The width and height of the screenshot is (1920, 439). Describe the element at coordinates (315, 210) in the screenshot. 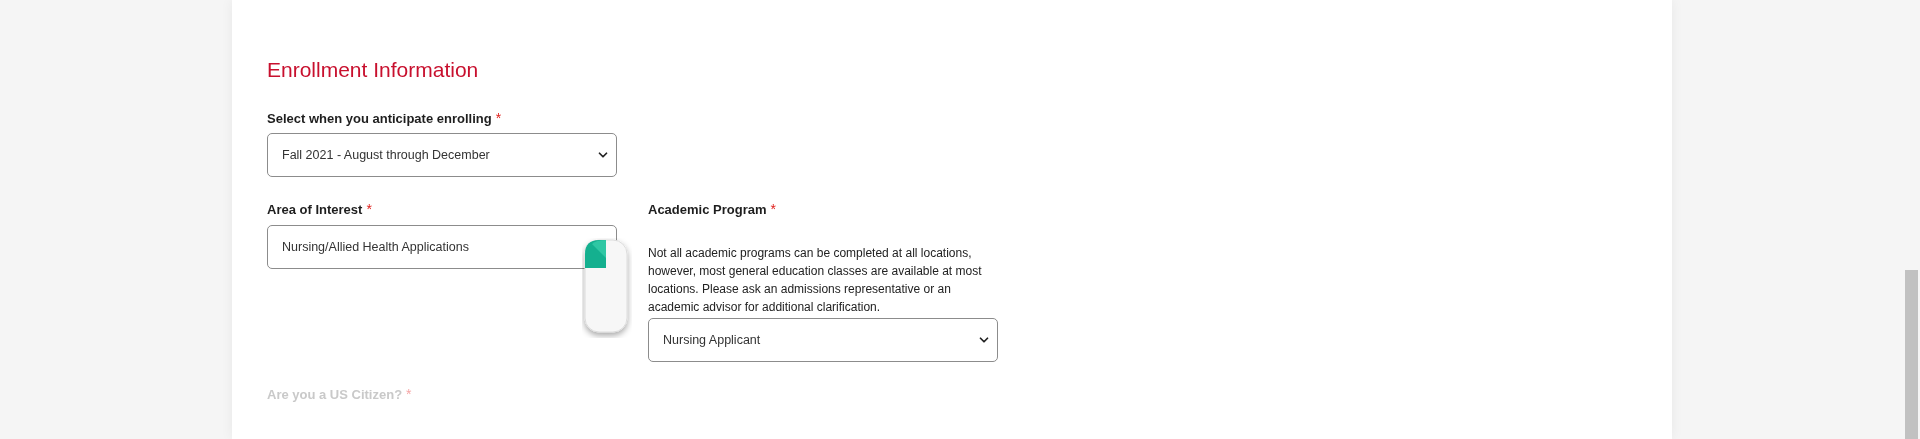

I see `field-label: Area of Interest` at that location.